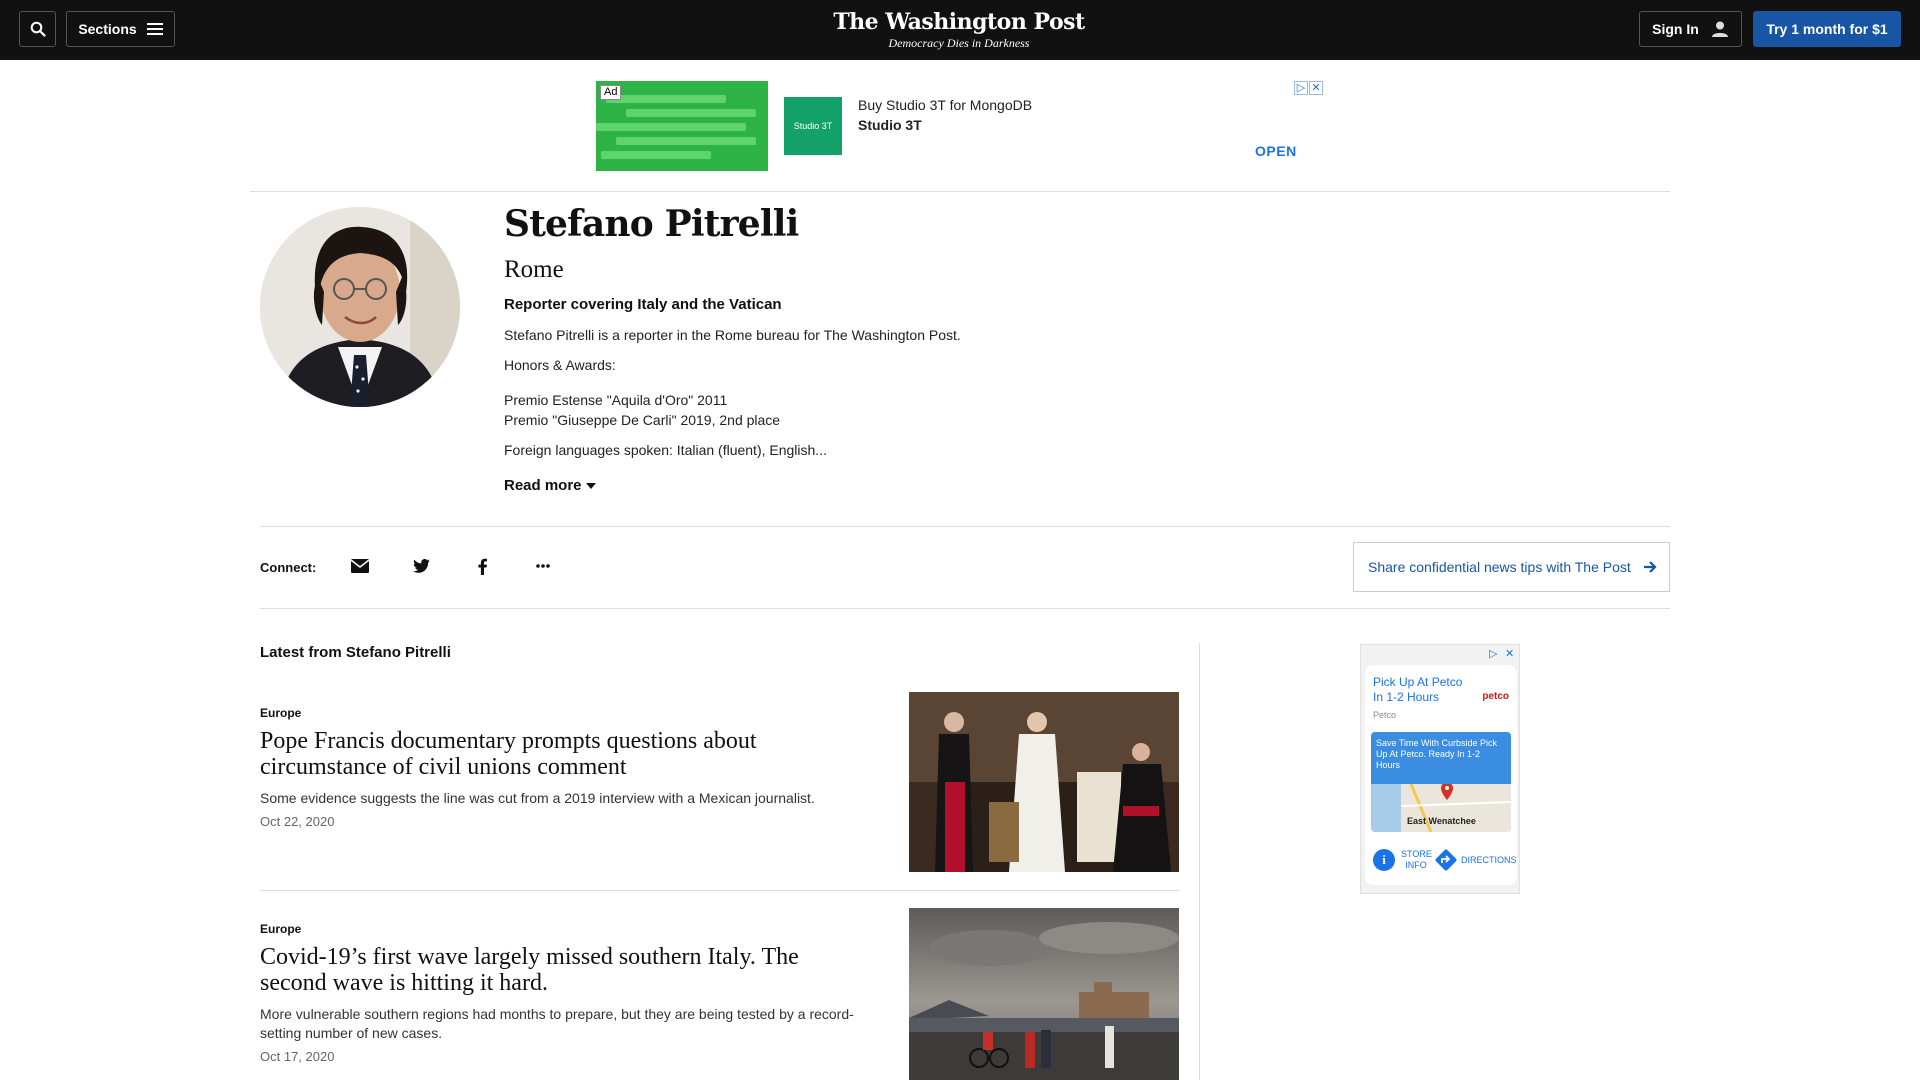  I want to click on logo-tagline: Democracy Dies in Darkness, so click(959, 43).